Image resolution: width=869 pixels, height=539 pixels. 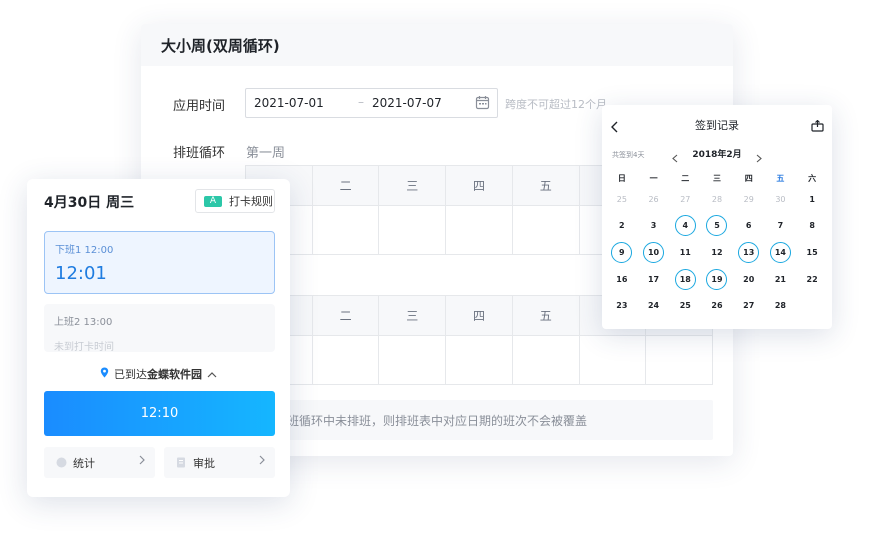 I want to click on next-month-icon, so click(x=759, y=157).